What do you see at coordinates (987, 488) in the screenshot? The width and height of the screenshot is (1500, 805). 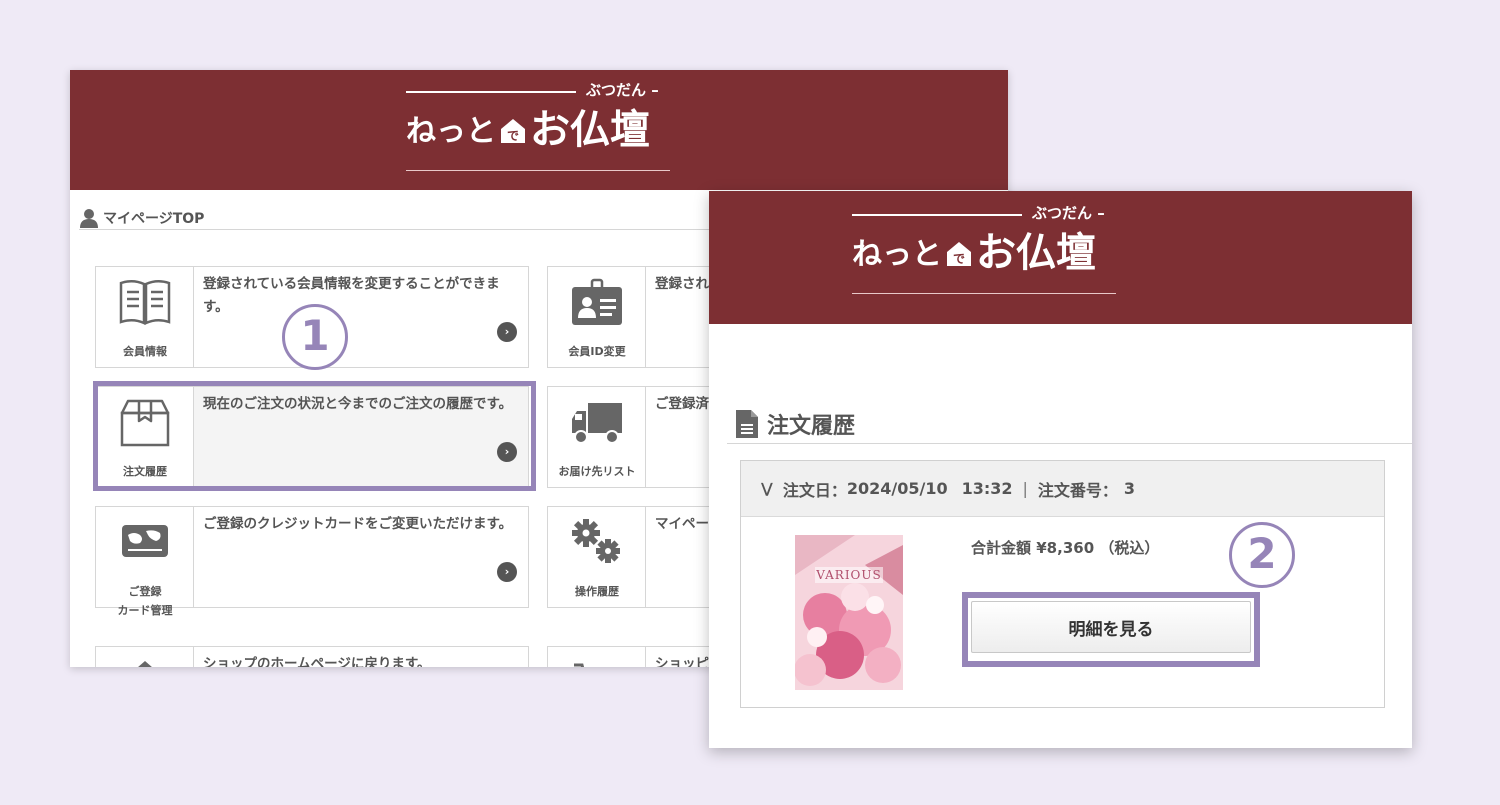 I see `order-time: 13:32` at bounding box center [987, 488].